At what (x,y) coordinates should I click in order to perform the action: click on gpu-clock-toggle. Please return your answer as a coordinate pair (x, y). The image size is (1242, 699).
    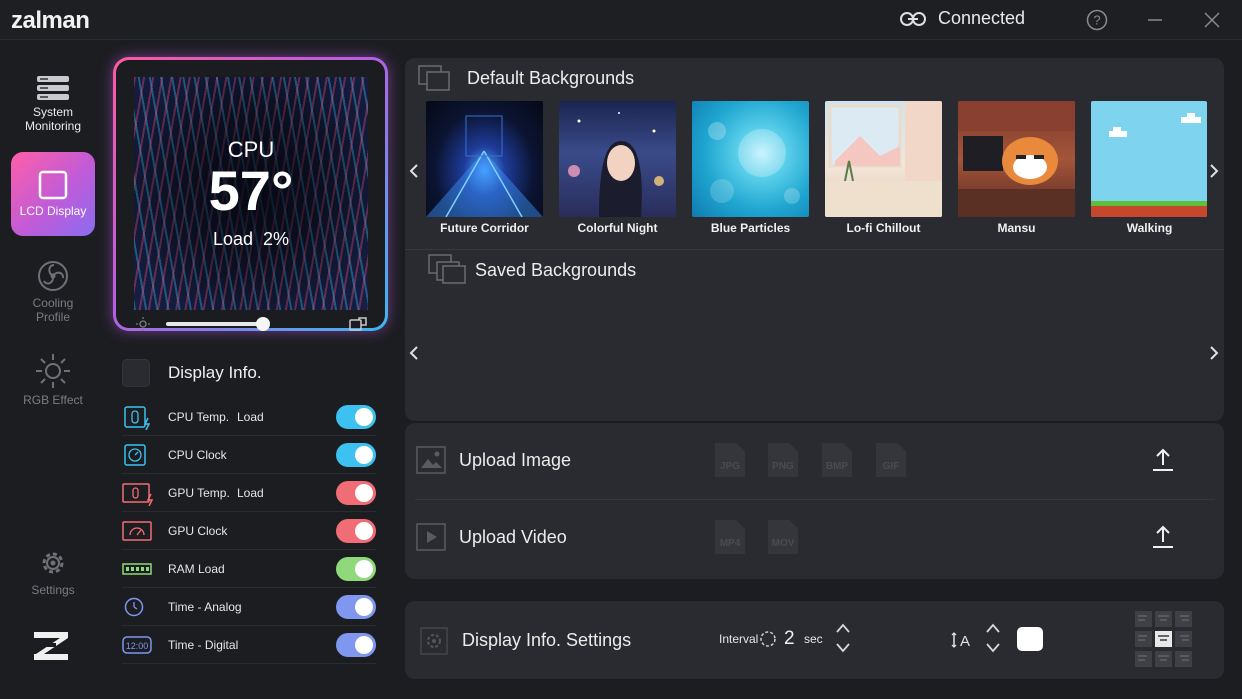
    Looking at the image, I should click on (356, 531).